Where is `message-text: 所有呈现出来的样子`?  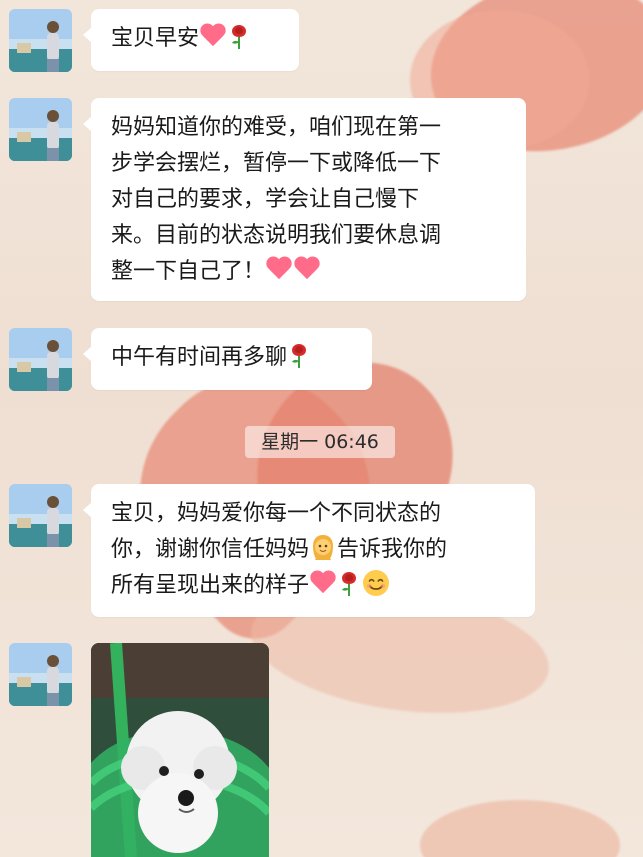
message-text: 所有呈现出来的样子 is located at coordinates (210, 585).